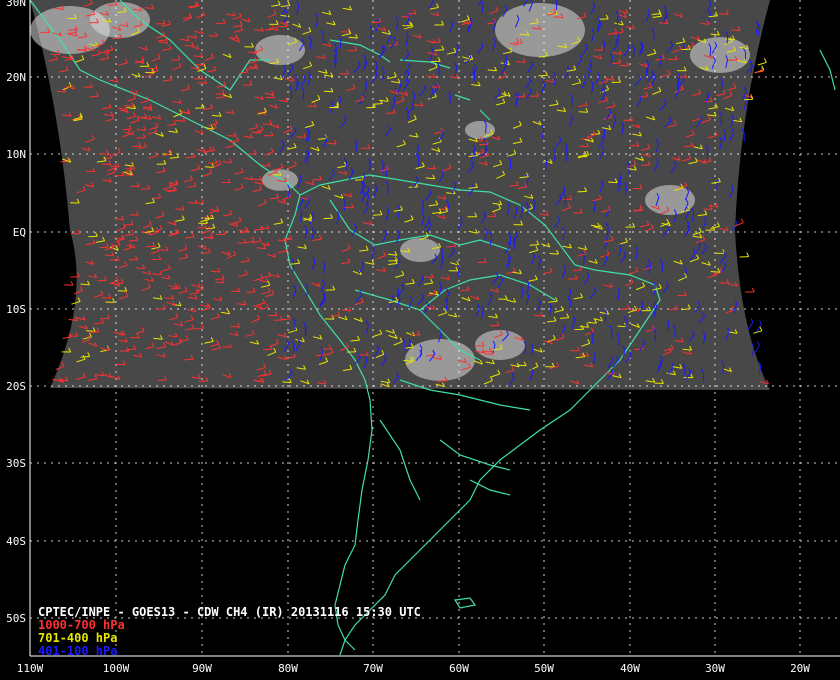 The height and width of the screenshot is (680, 840). Describe the element at coordinates (715, 668) in the screenshot. I see `lon-label: 30W` at that location.